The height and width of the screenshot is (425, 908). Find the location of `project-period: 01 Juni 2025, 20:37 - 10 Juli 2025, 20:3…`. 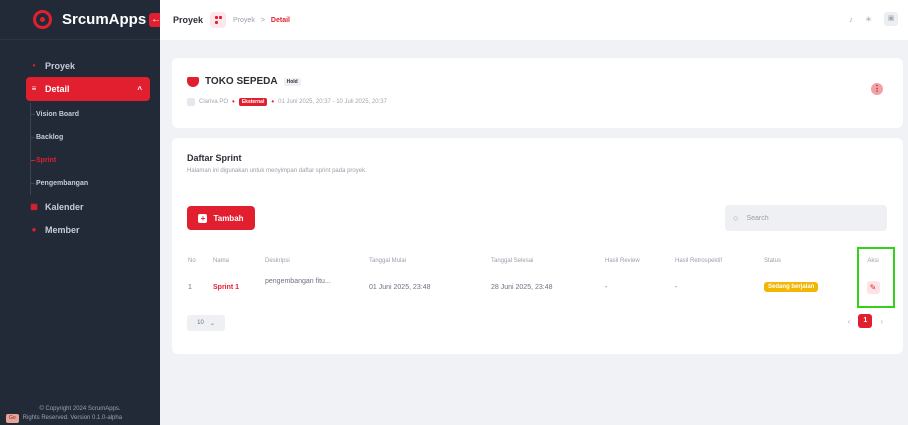

project-period: 01 Juni 2025, 20:37 - 10 Juli 2025, 20:3… is located at coordinates (332, 101).